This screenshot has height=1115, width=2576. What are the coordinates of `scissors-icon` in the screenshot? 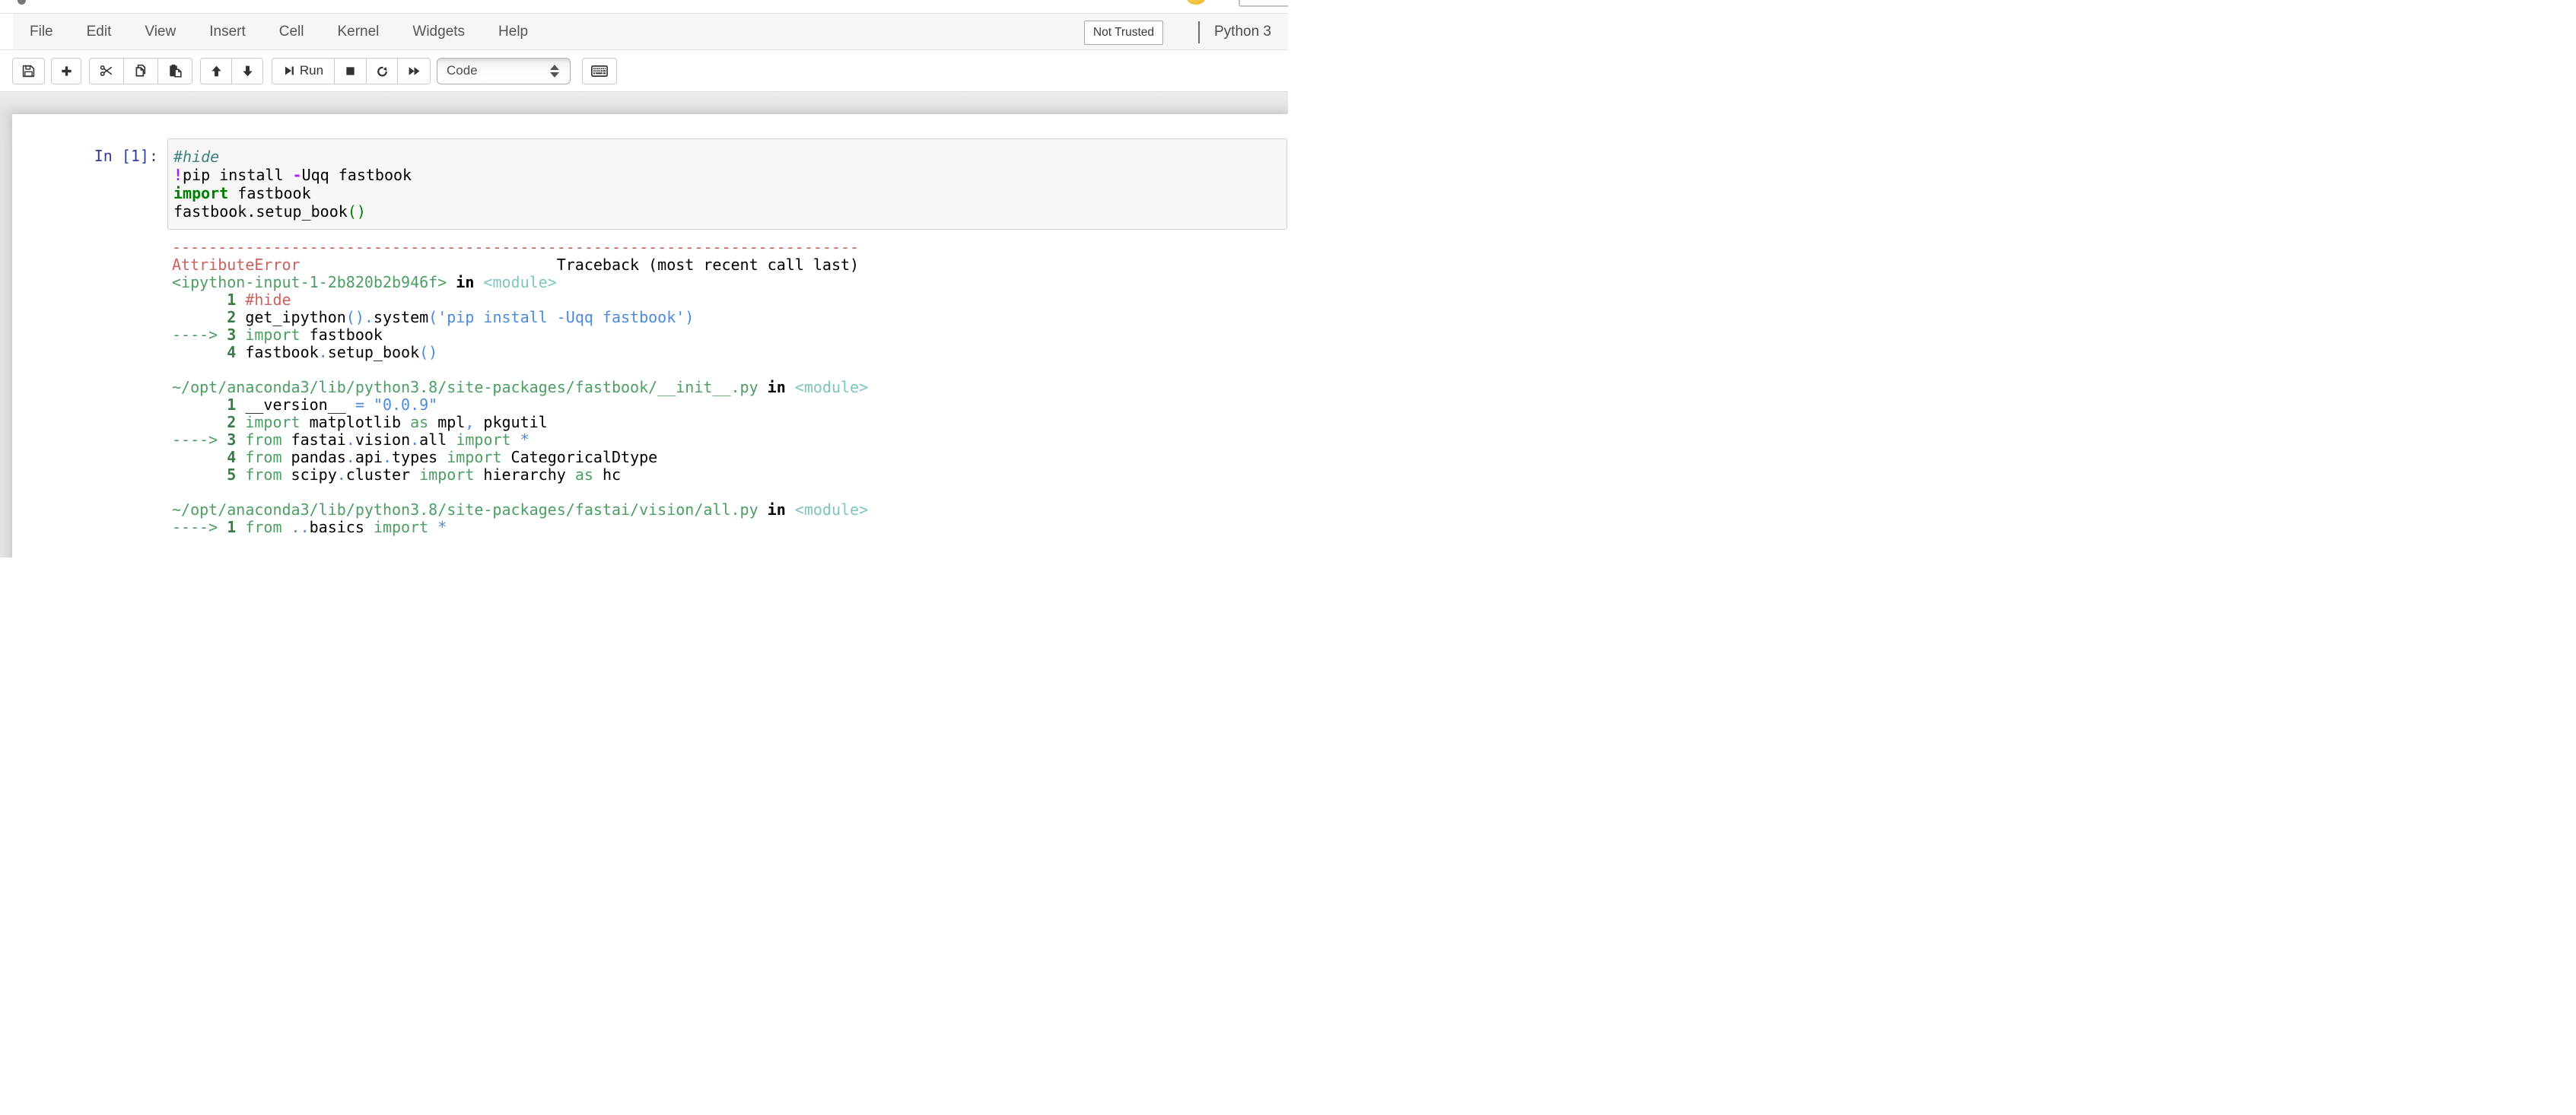 It's located at (106, 71).